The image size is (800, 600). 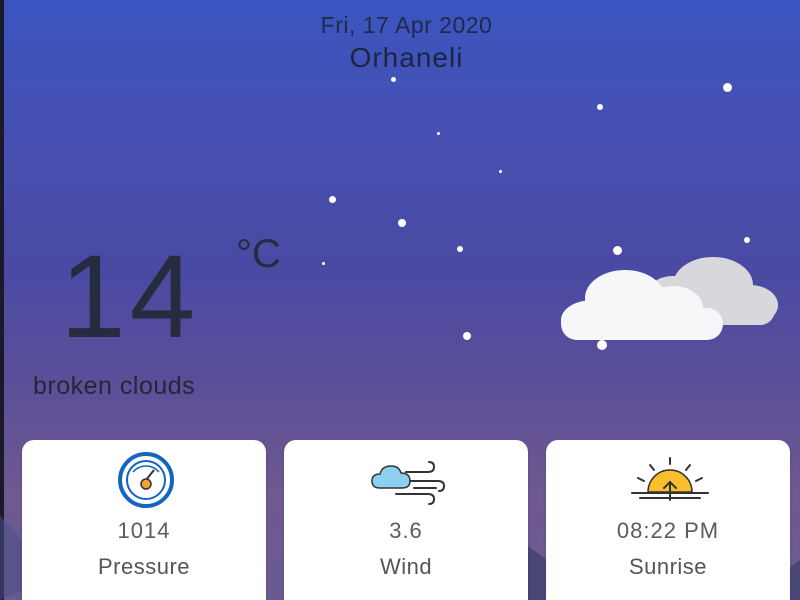 I want to click on wind-card: 3.6 Wind, so click(x=406, y=520).